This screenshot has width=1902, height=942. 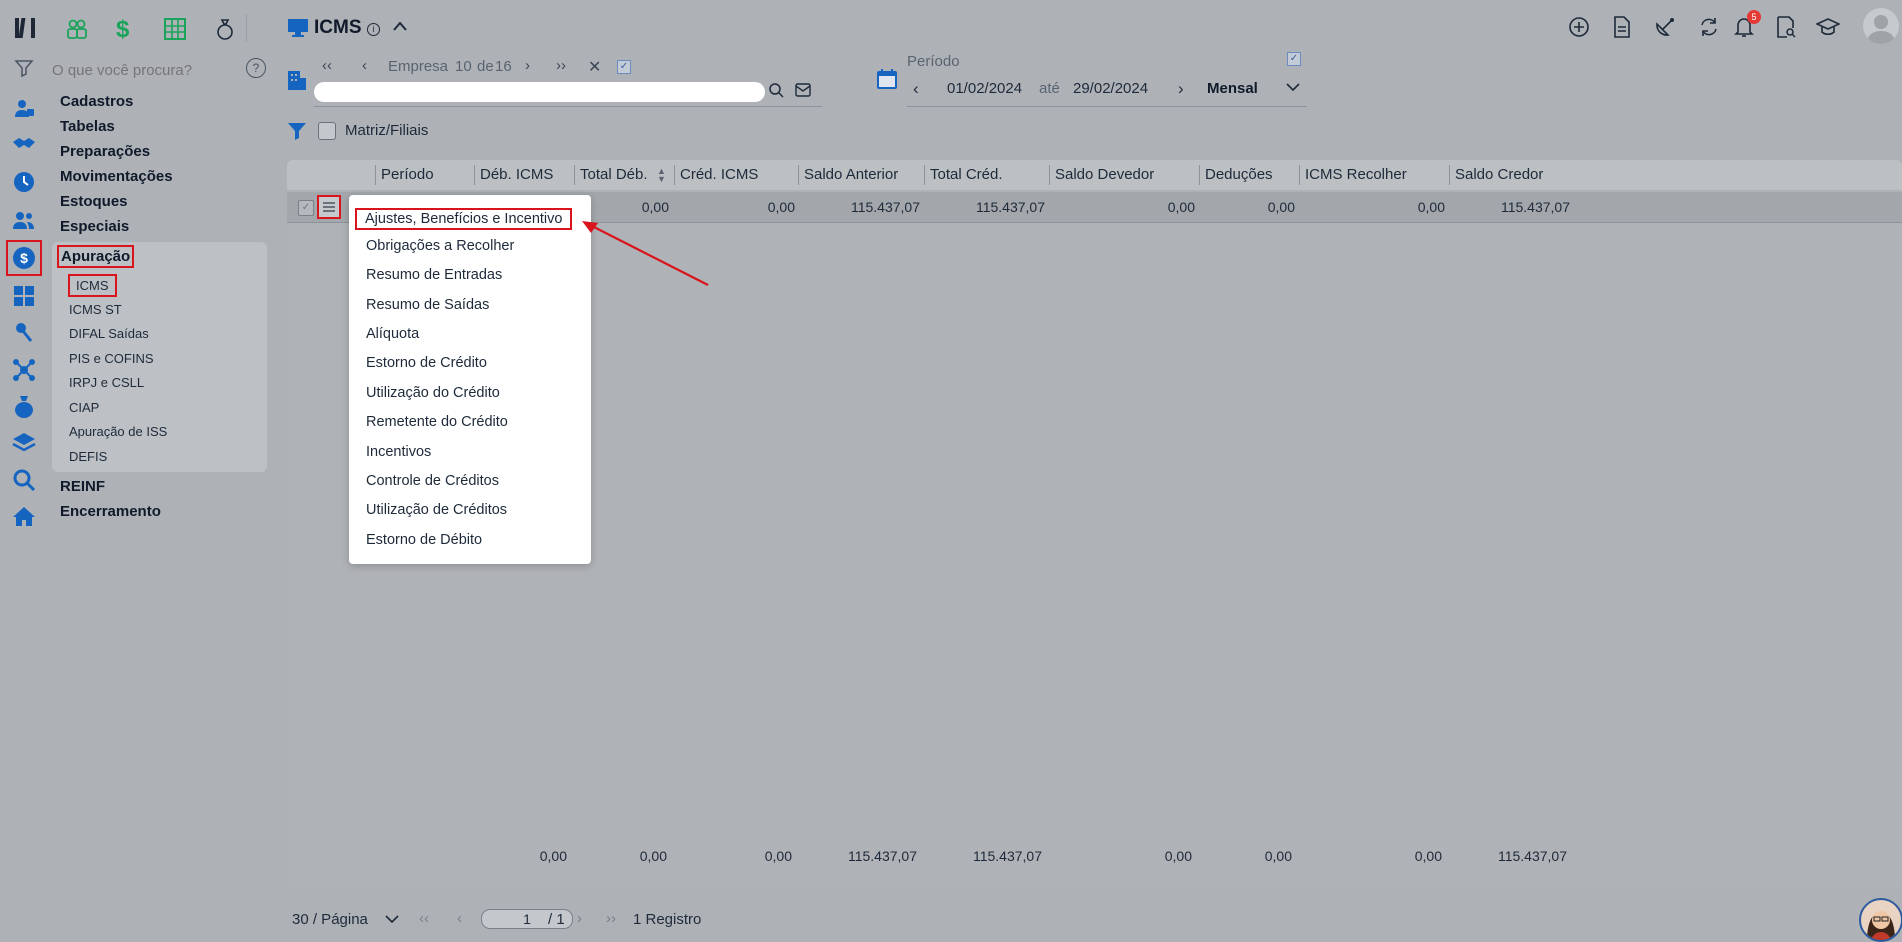 What do you see at coordinates (432, 481) in the screenshot?
I see `menu-controle-creditos: Controle de Créditos` at bounding box center [432, 481].